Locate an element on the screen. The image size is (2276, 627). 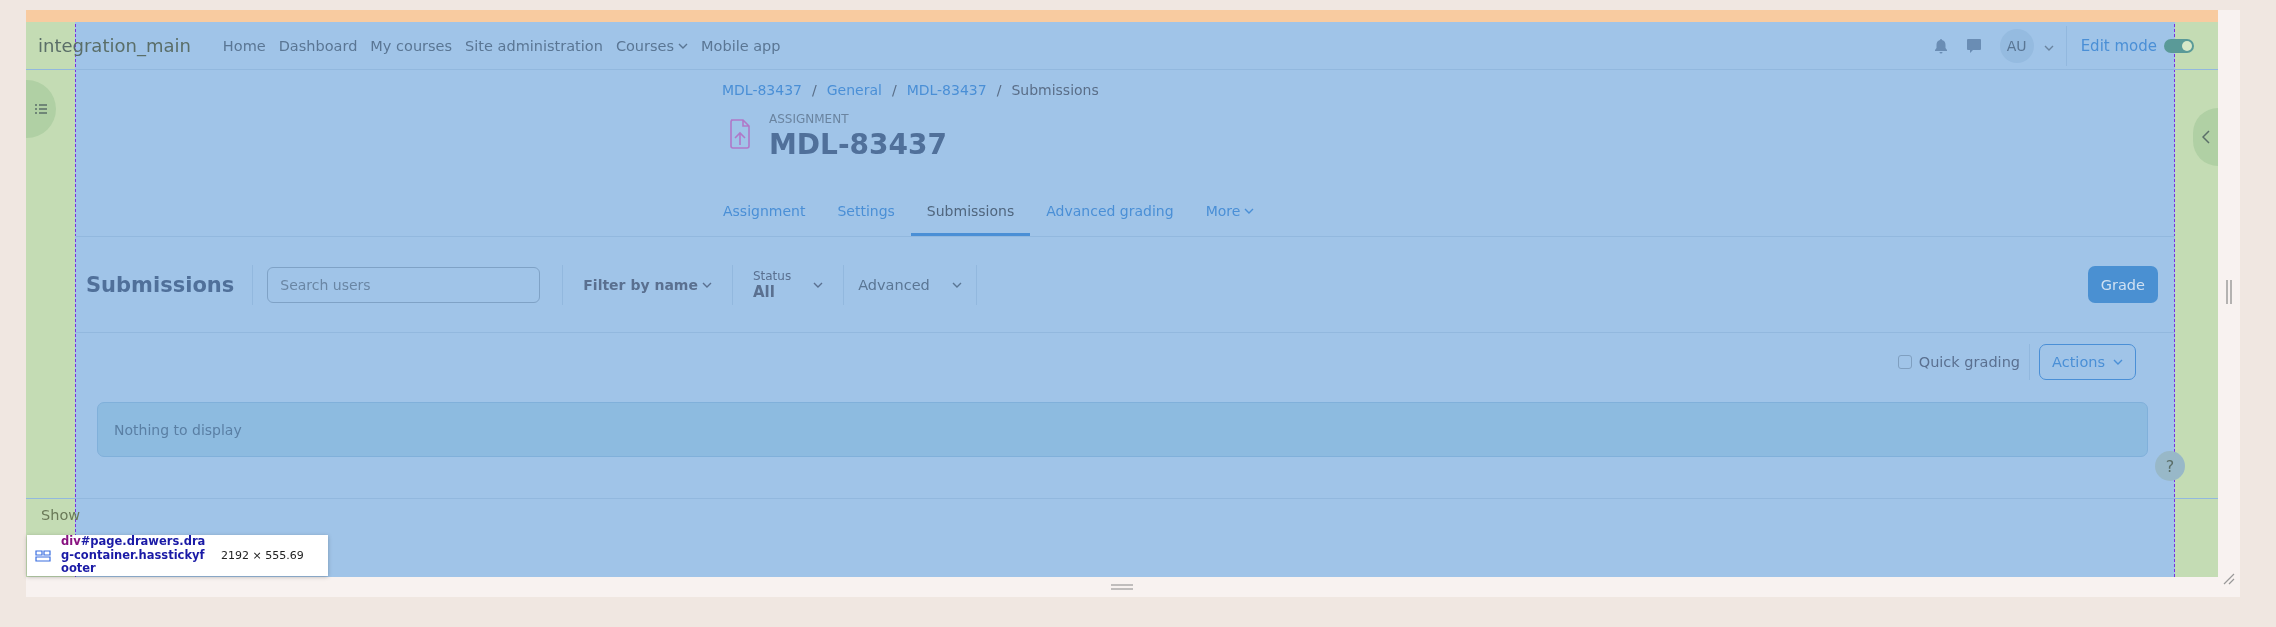
status-dropdown: Status All is located at coordinates (788, 284).